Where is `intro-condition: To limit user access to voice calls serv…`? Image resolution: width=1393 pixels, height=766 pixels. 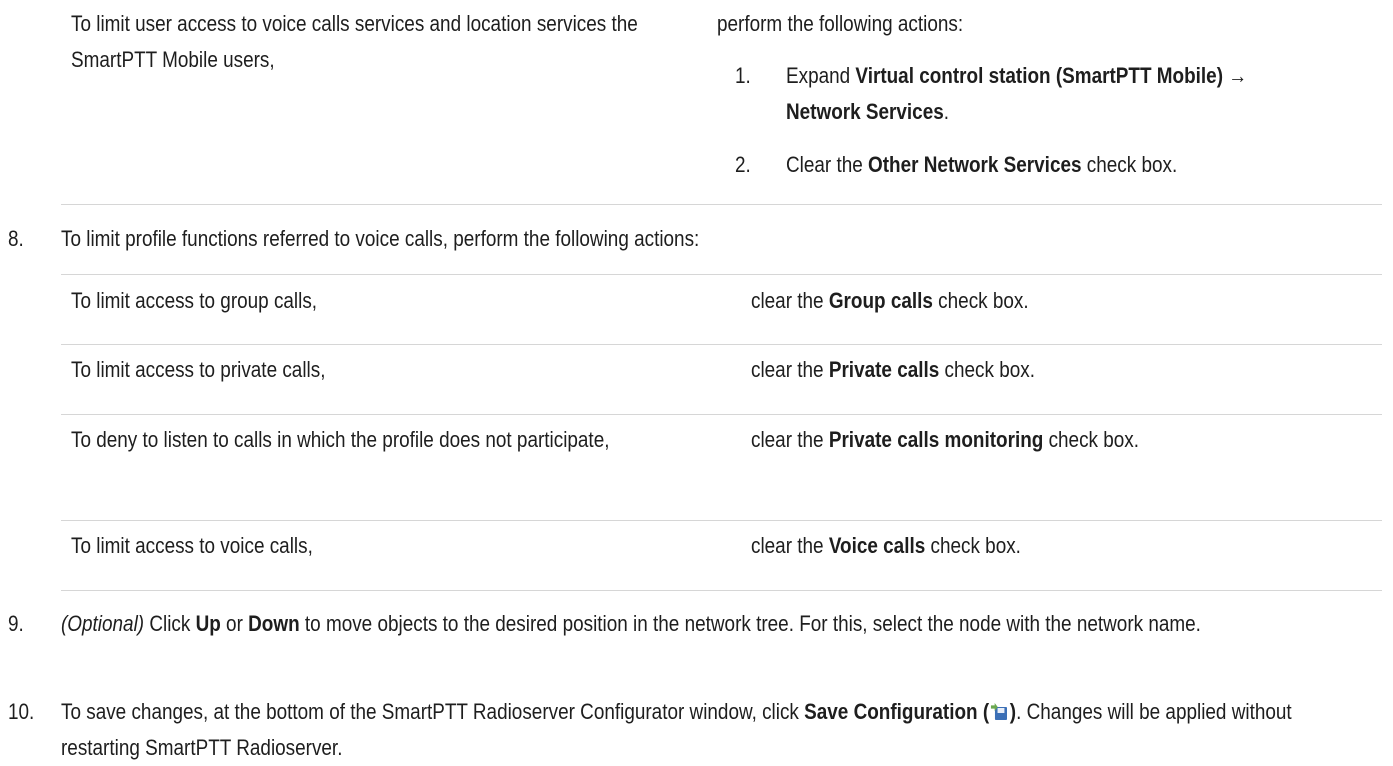
intro-condition: To limit user access to voice calls serv… is located at coordinates (411, 42).